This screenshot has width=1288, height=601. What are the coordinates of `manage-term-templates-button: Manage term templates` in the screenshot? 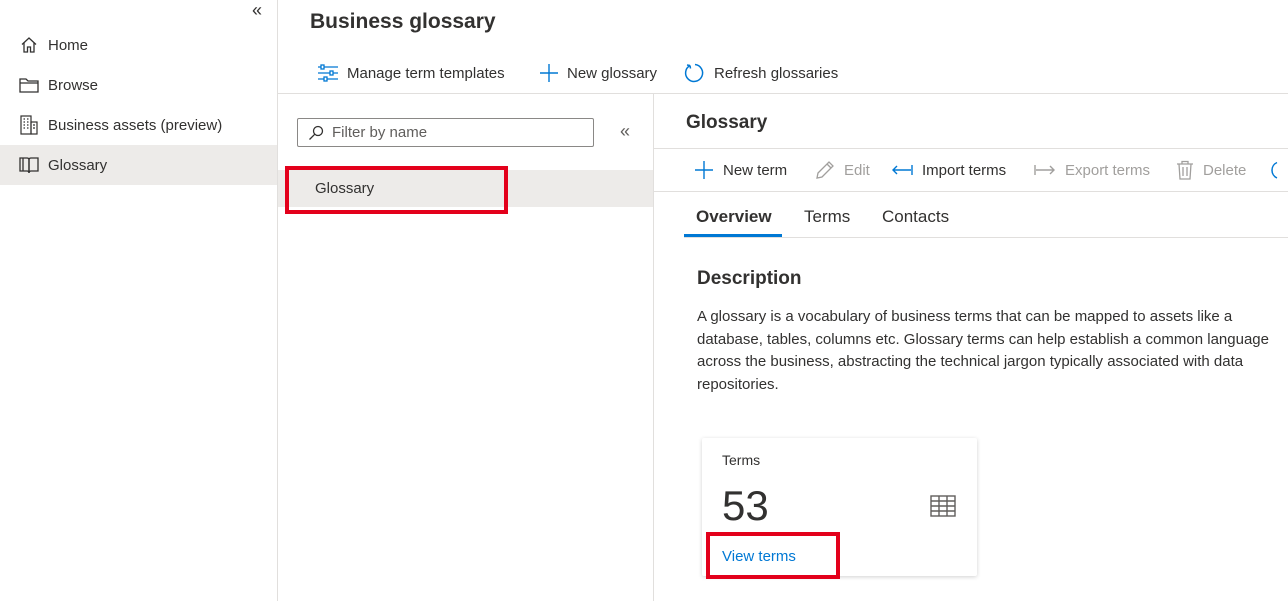 It's located at (411, 73).